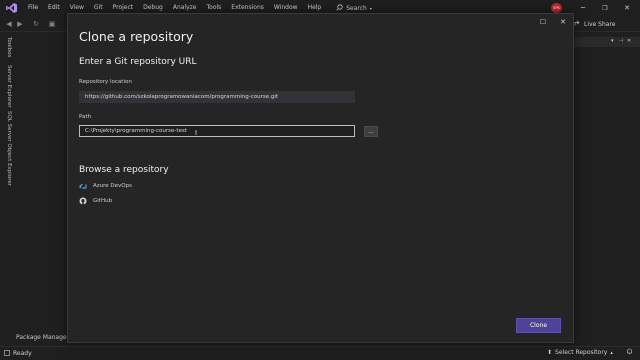 The width and height of the screenshot is (640, 360). I want to click on tab-server-explorer: Server Explorer, so click(9, 86).